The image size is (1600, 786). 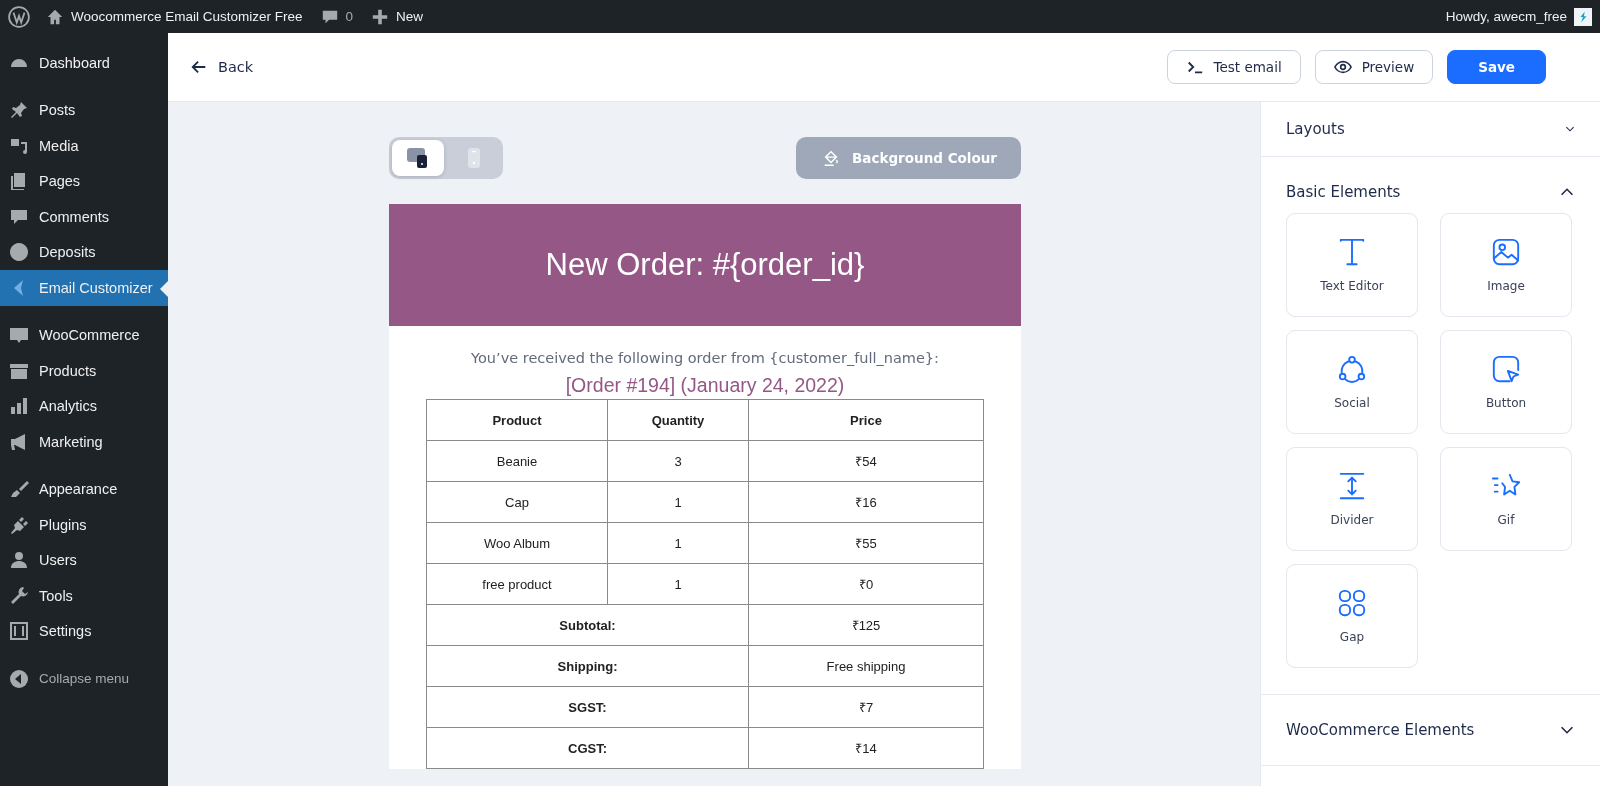 What do you see at coordinates (19, 110) in the screenshot?
I see `pin-icon` at bounding box center [19, 110].